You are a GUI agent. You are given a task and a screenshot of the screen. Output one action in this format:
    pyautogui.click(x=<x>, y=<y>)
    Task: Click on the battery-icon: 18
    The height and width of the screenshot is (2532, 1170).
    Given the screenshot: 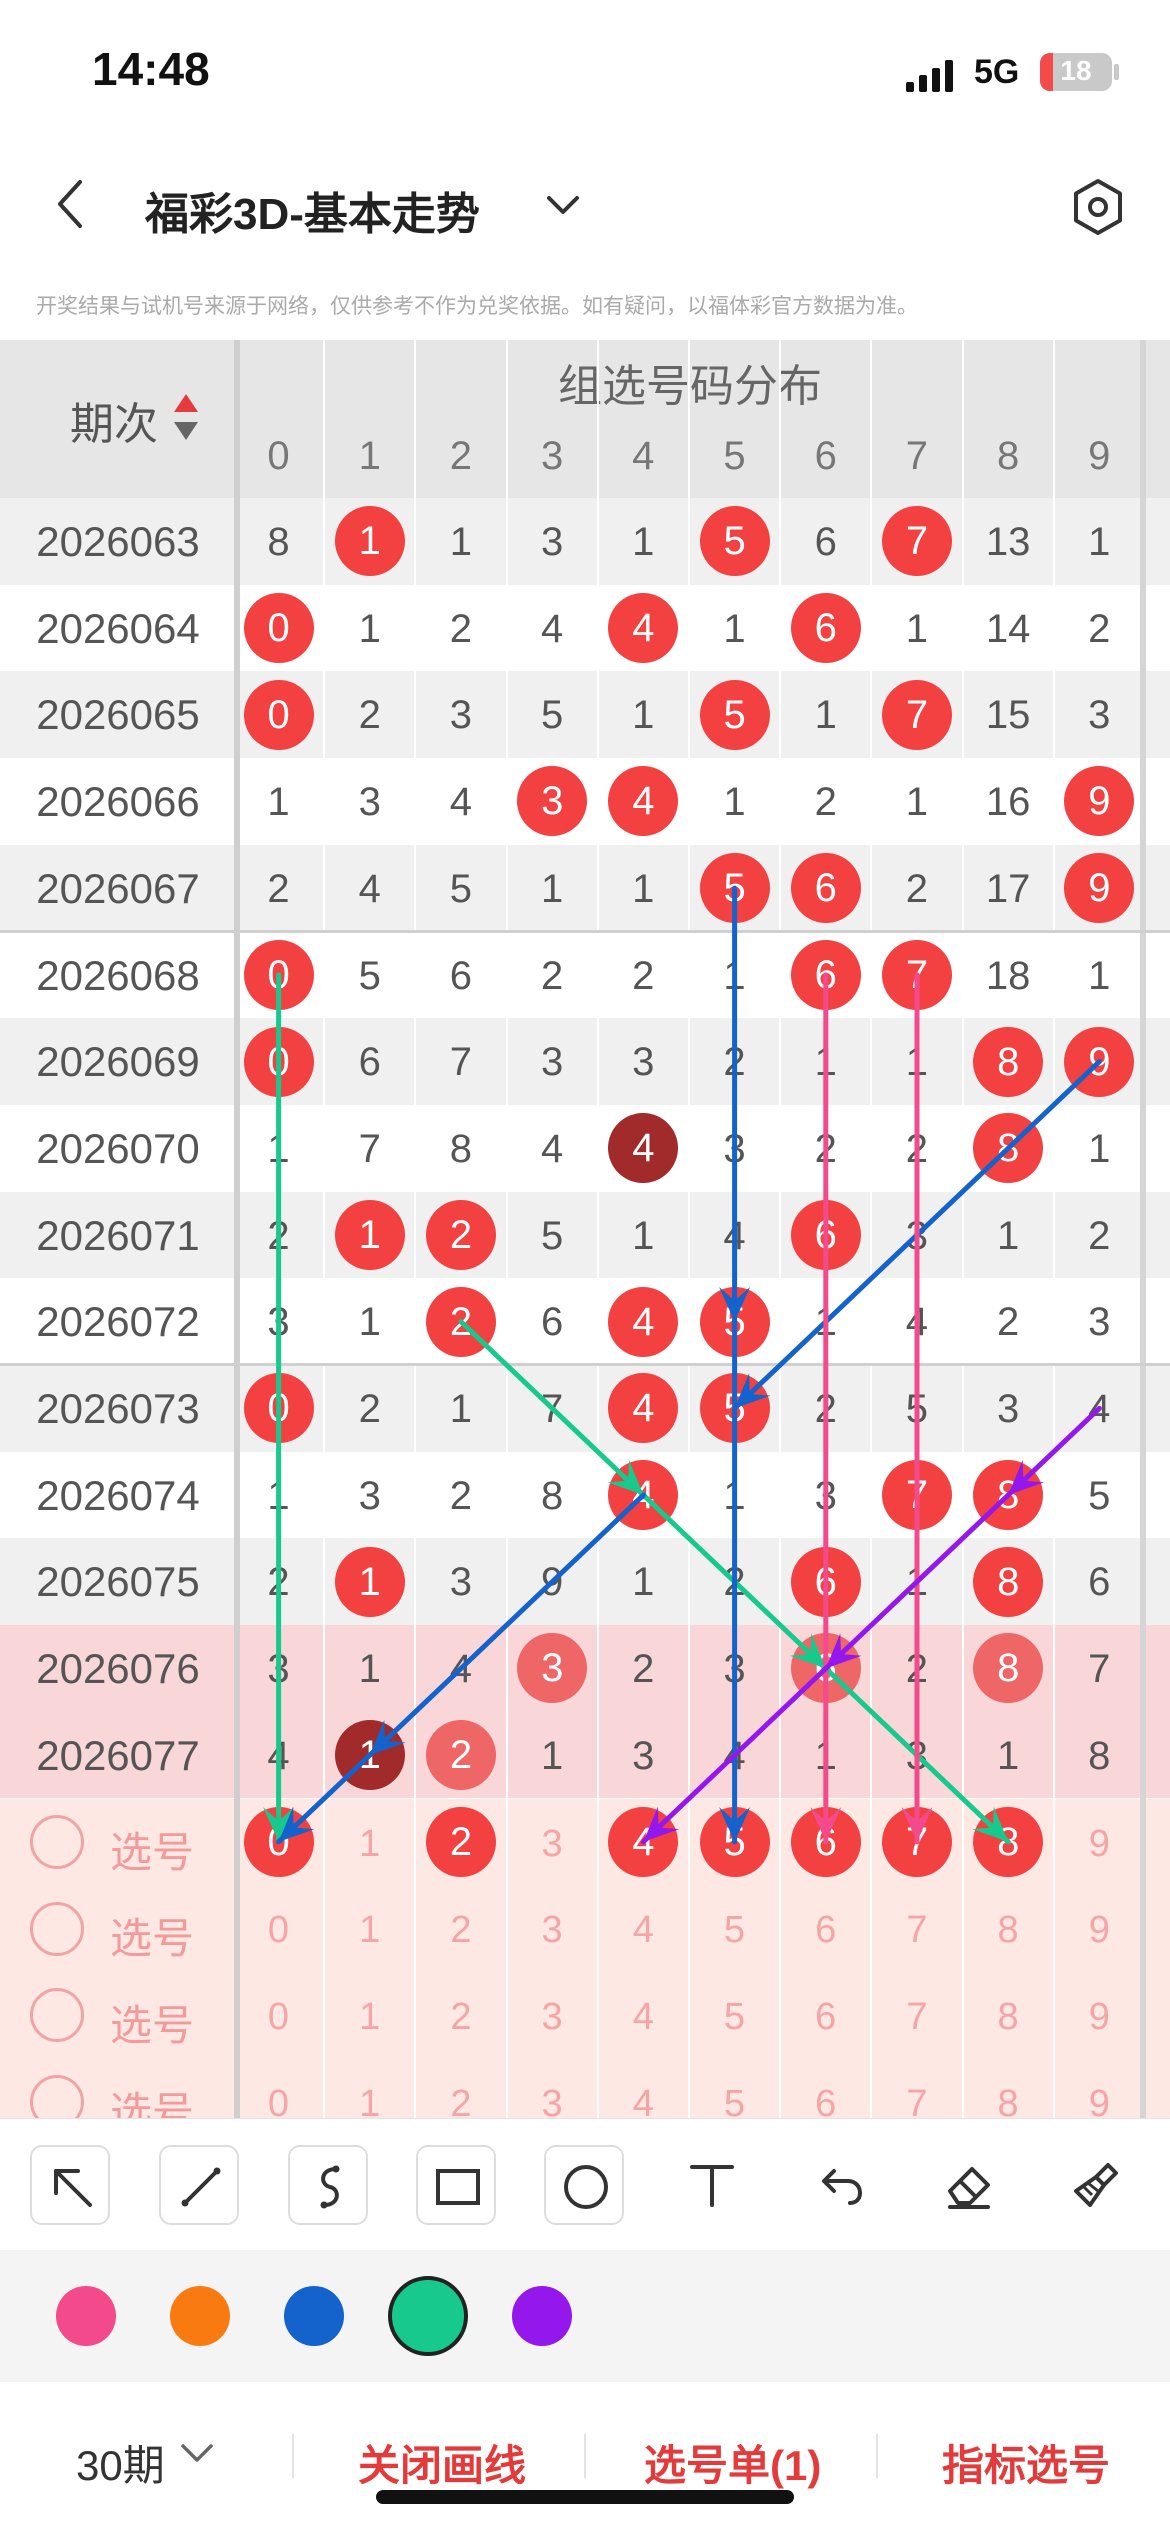 What is the action you would take?
    pyautogui.click(x=1076, y=72)
    